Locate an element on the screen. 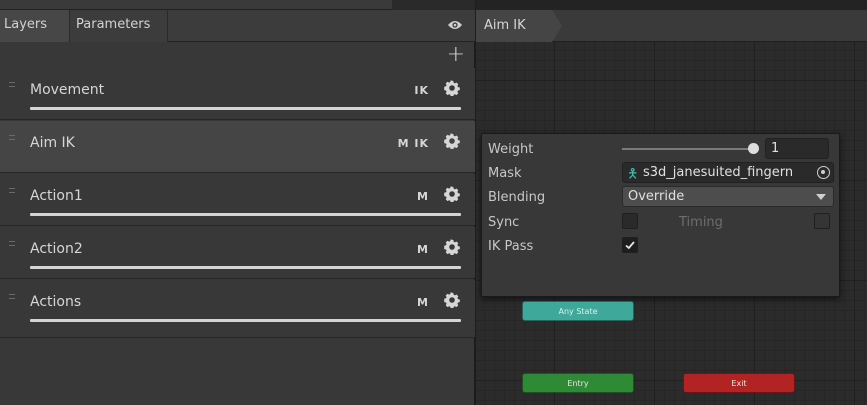 The image size is (867, 405). checkmark-icon is located at coordinates (630, 245).